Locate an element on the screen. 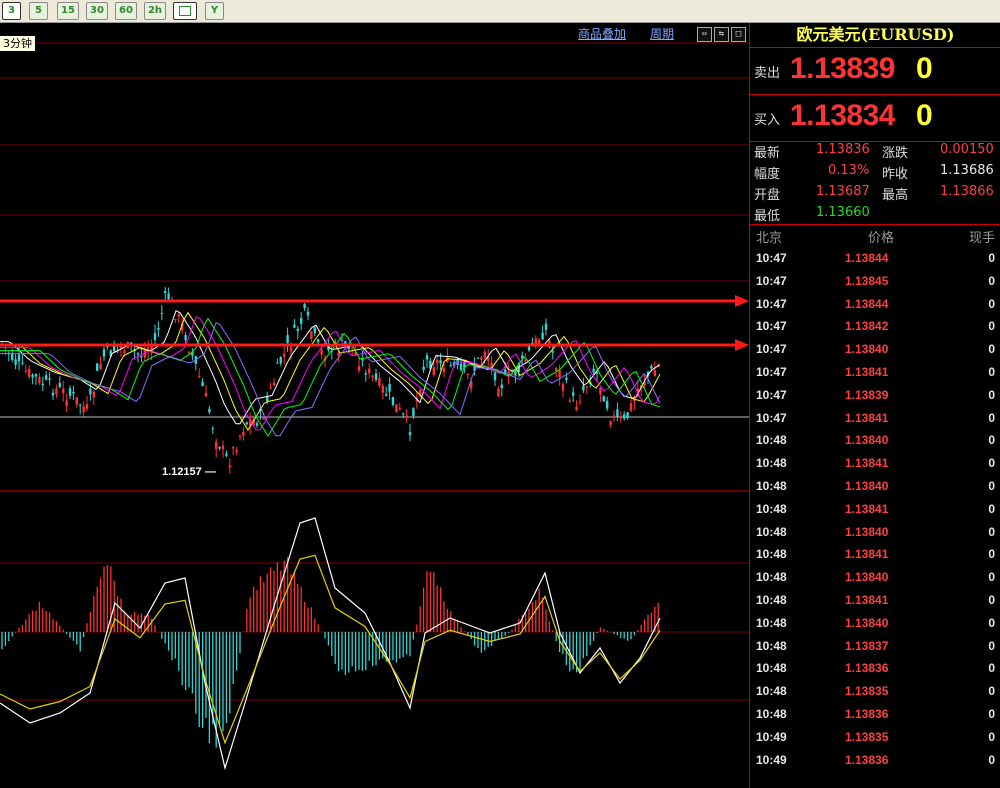 Image resolution: width=1000 pixels, height=788 pixels. overlay-commodity-link: 商品叠加 is located at coordinates (602, 33).